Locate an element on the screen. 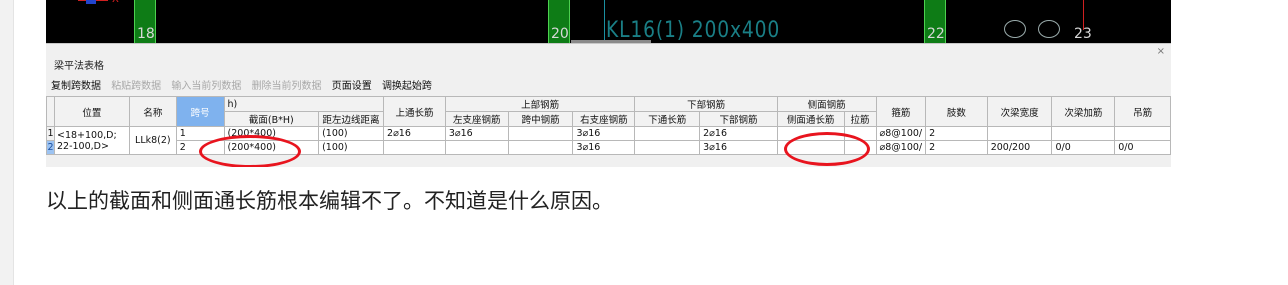 The width and height of the screenshot is (1288, 285). header-sec-width: 次梁宽度 is located at coordinates (1019, 111).